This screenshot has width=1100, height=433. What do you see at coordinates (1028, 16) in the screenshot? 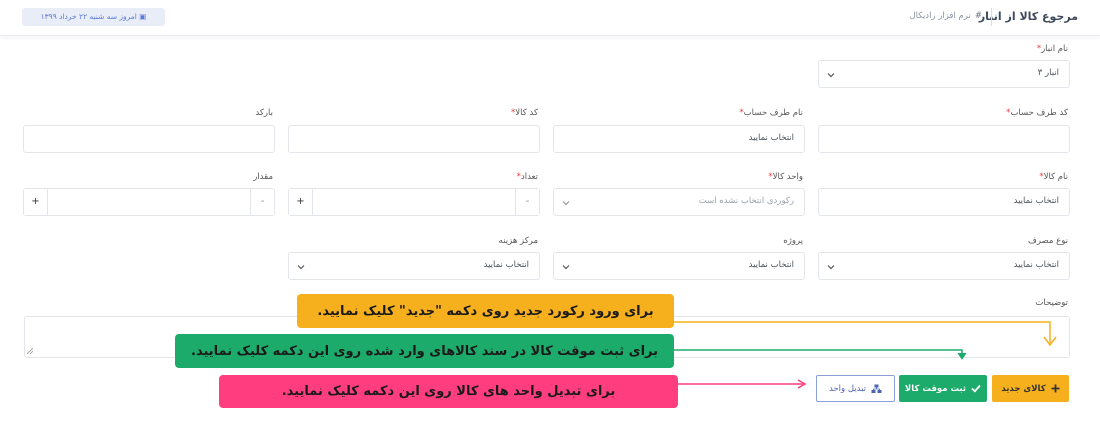
I see `page-title: مرجوع کالا از انبار` at bounding box center [1028, 16].